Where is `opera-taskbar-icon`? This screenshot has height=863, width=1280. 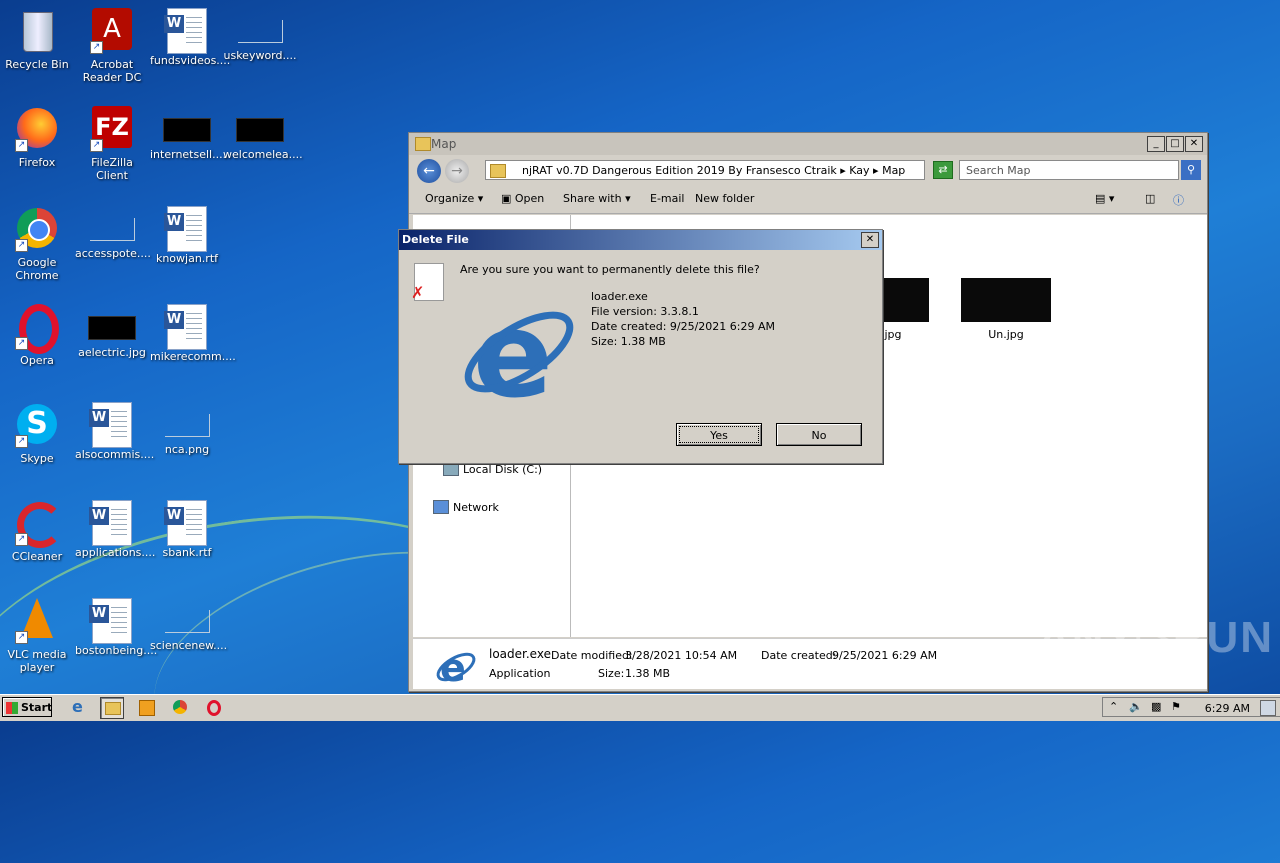
opera-taskbar-icon is located at coordinates (215, 707).